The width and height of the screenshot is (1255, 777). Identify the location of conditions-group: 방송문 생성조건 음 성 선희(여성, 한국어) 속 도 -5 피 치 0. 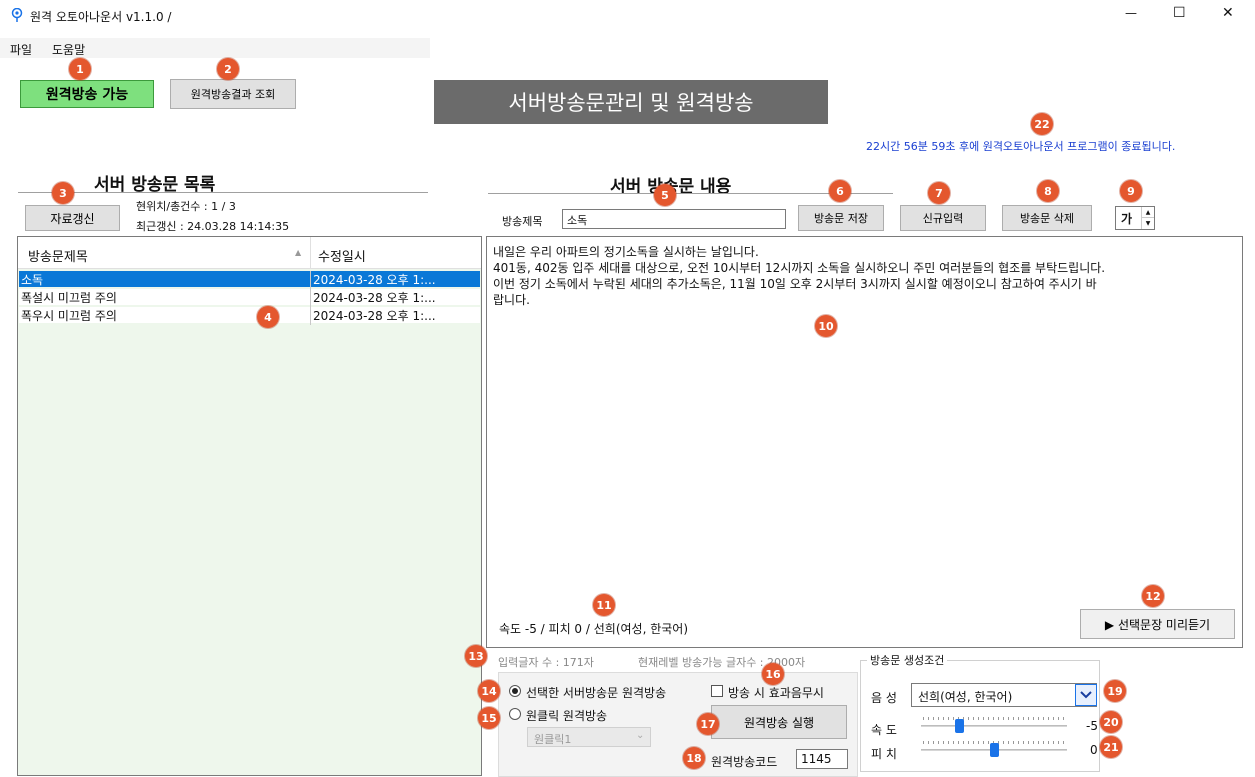
(980, 712).